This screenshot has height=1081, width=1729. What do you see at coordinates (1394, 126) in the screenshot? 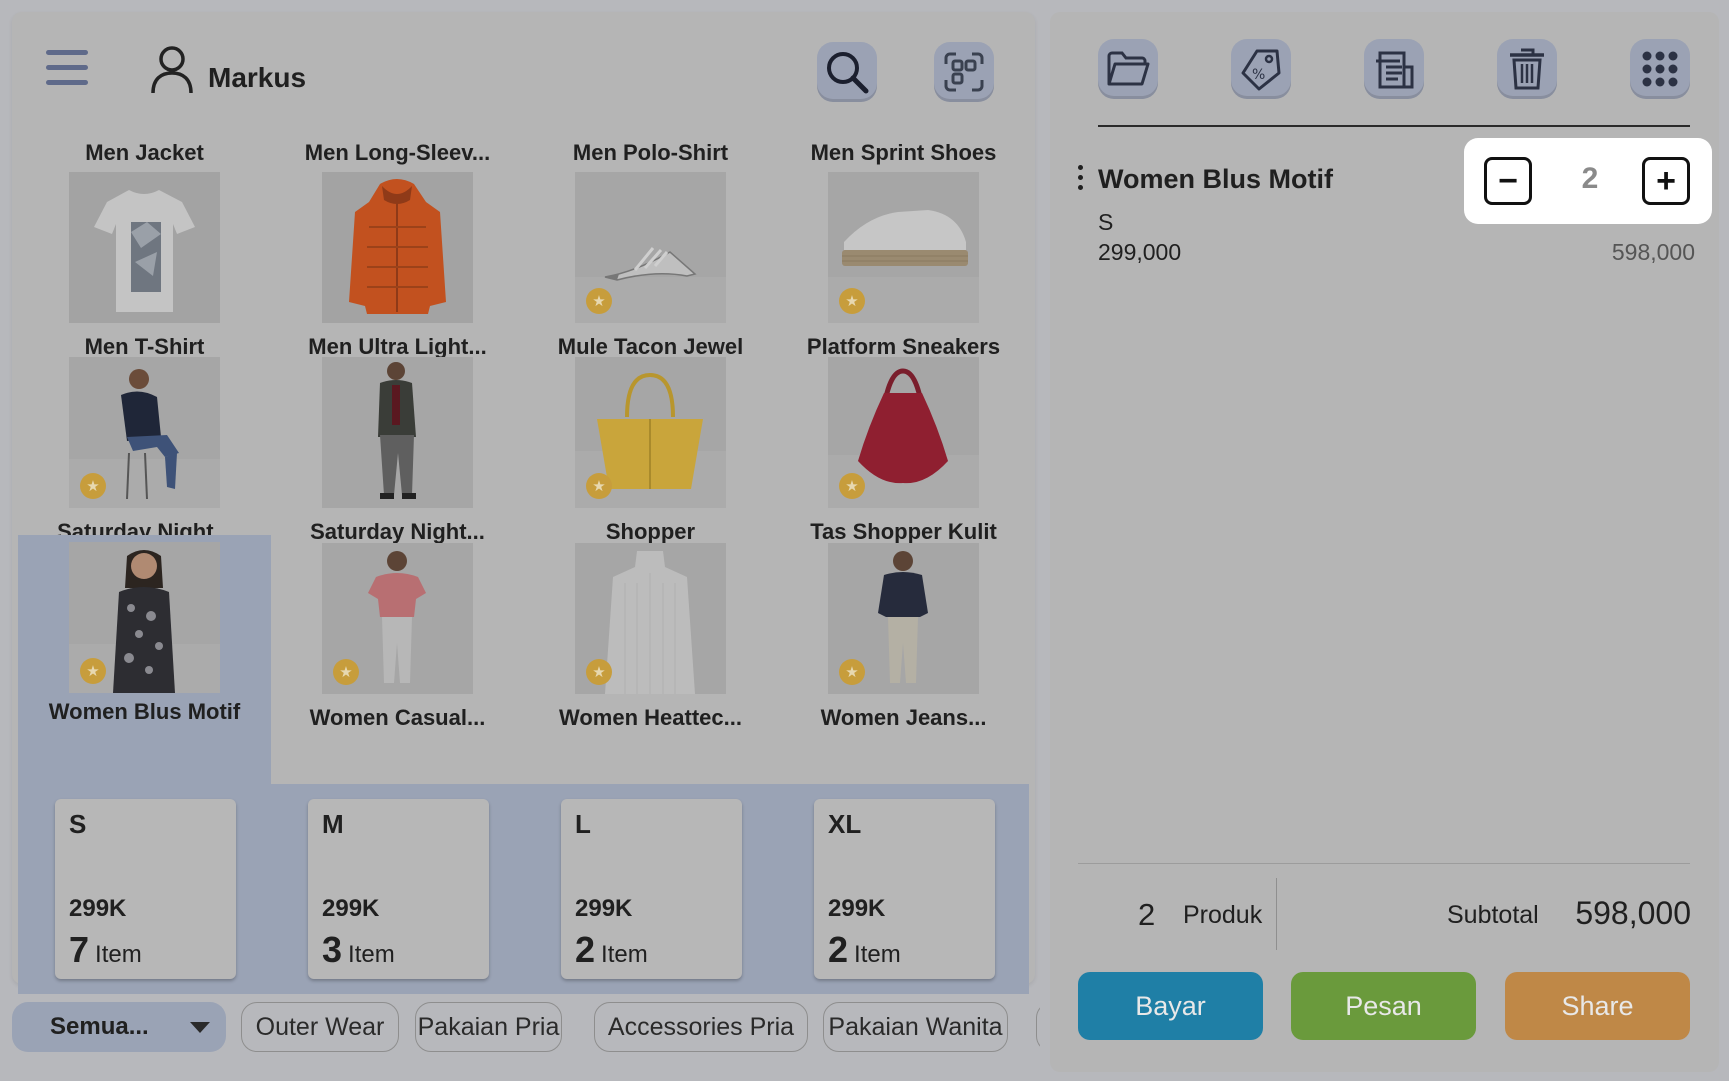
I see `toolbar-divider` at bounding box center [1394, 126].